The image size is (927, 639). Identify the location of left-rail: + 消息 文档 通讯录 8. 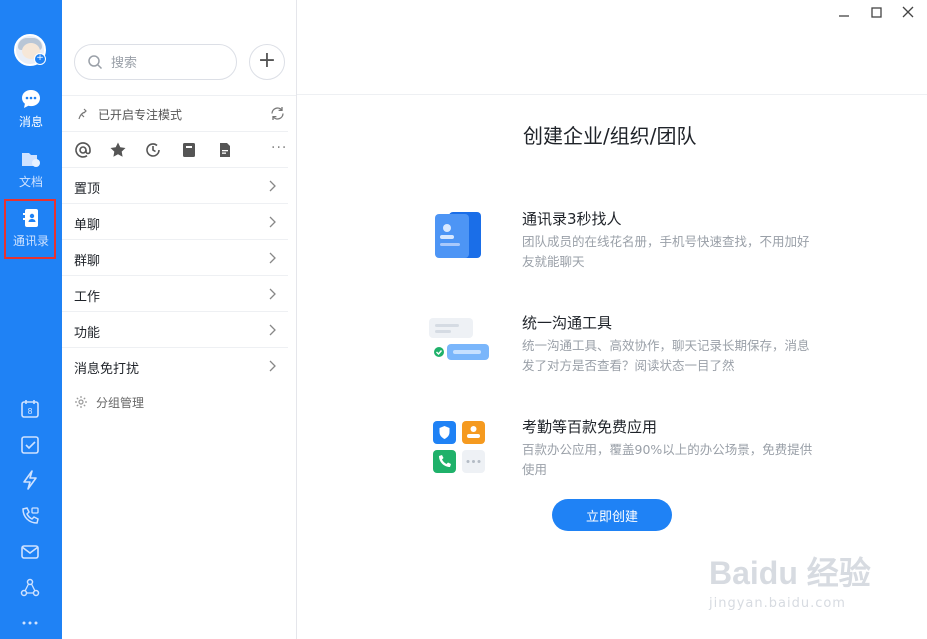
(31, 319).